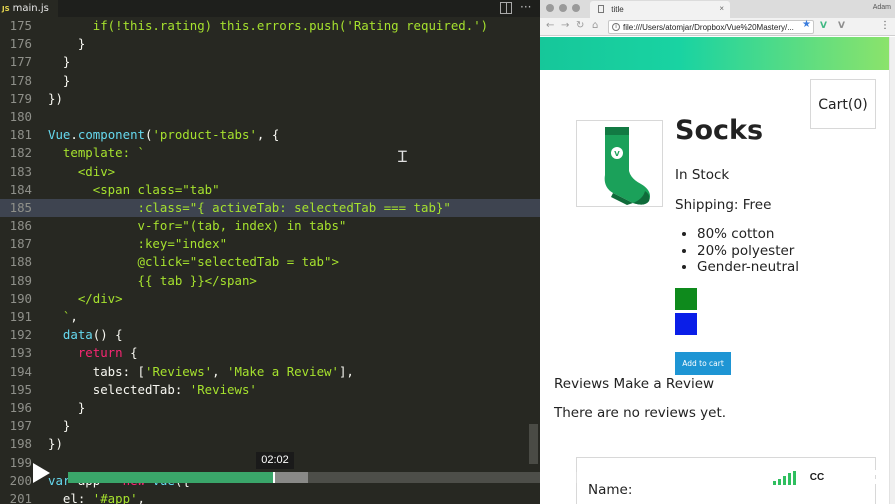 The image size is (895, 504). What do you see at coordinates (270, 497) in the screenshot?
I see `code-line: 201 el: '#app',` at bounding box center [270, 497].